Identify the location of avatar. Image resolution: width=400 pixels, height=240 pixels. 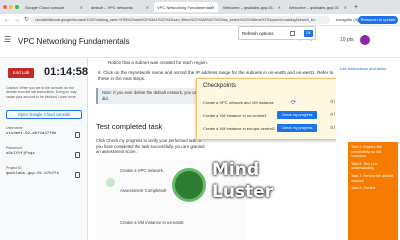
(365, 40).